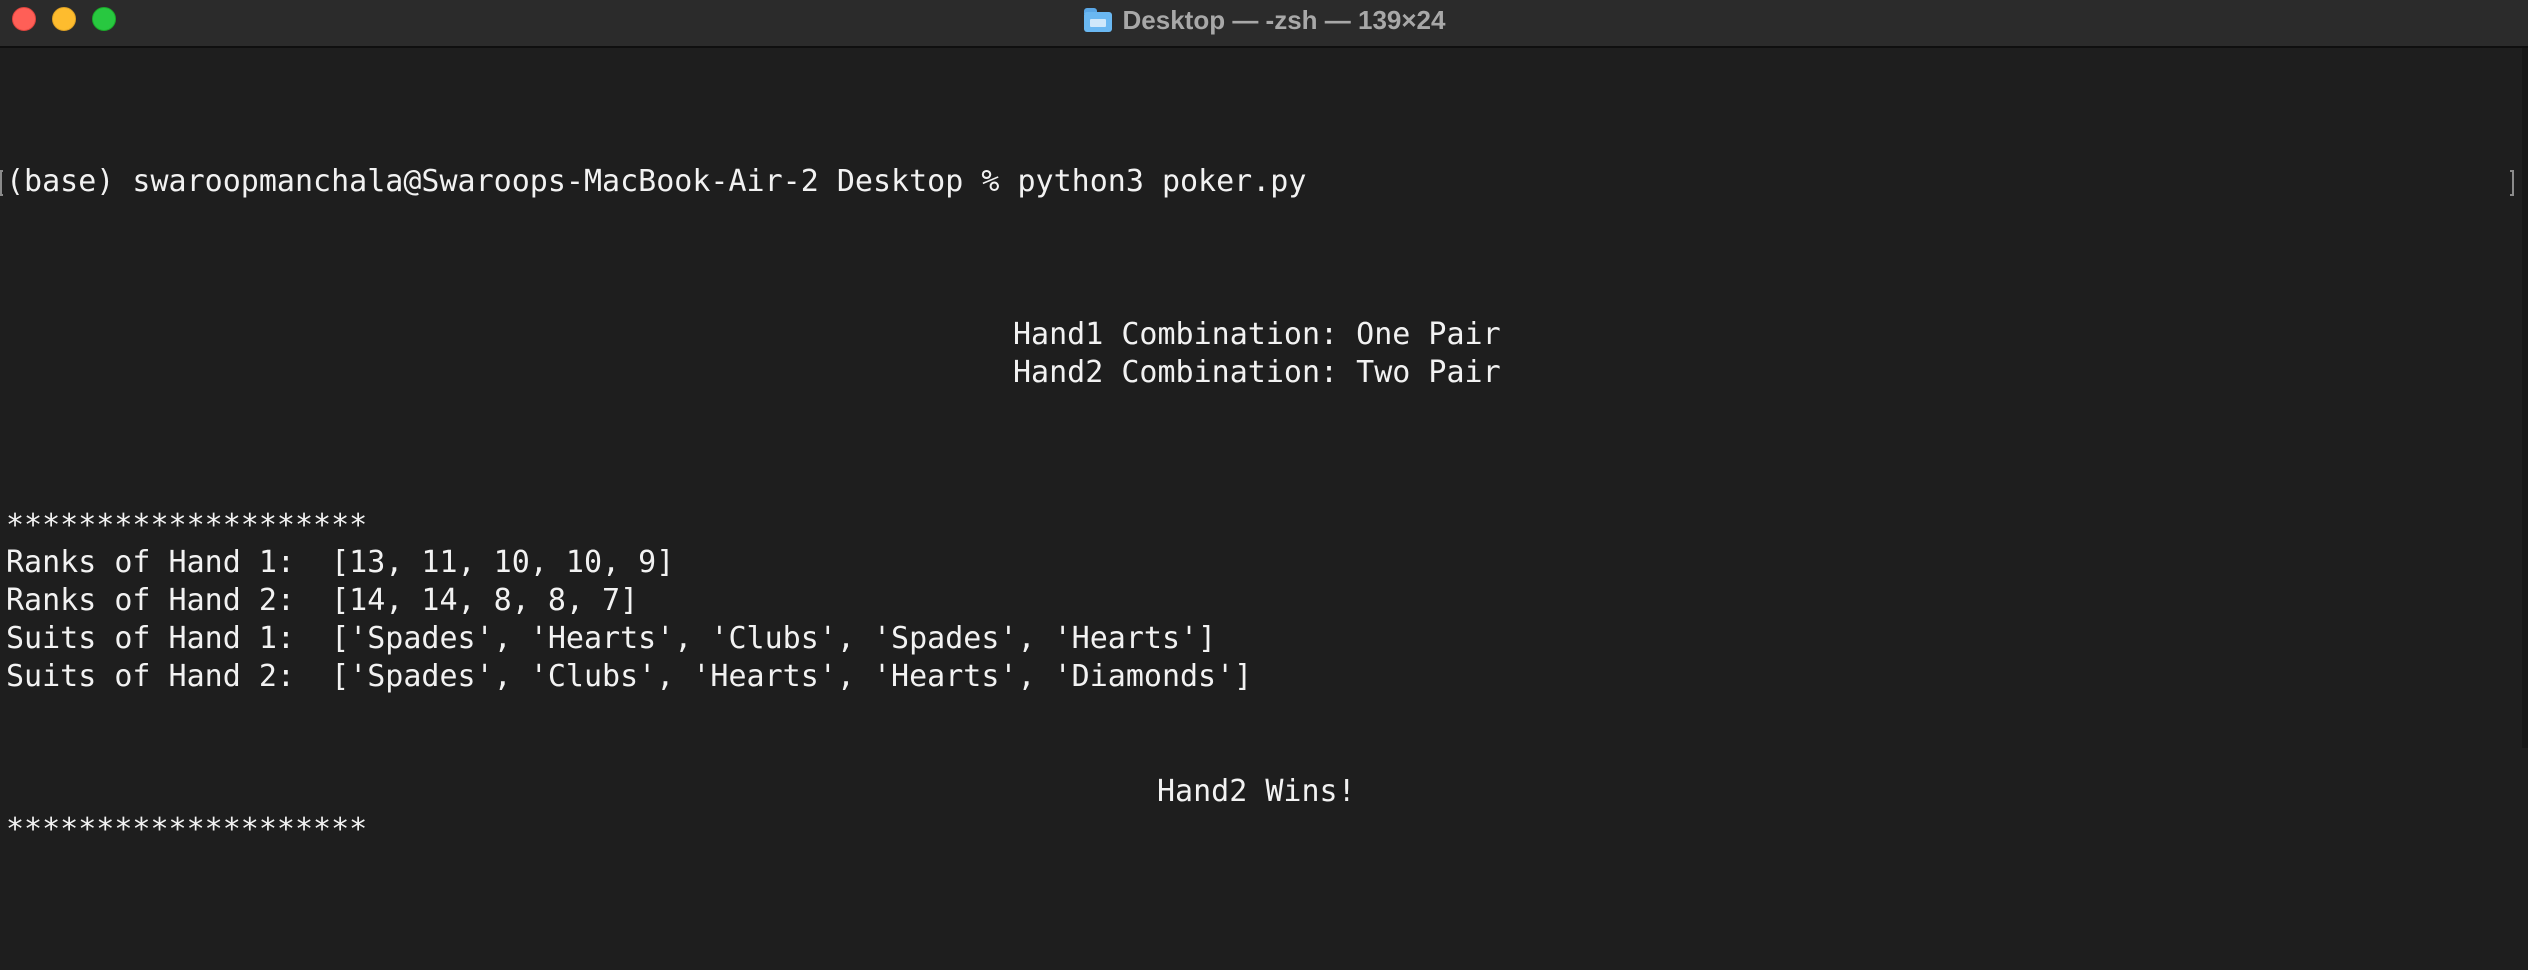 This screenshot has width=2528, height=970. Describe the element at coordinates (322, 600) in the screenshot. I see `ranks-hand-2: Ranks of Hand 2: [14, 14, 8, 8, 7]` at that location.